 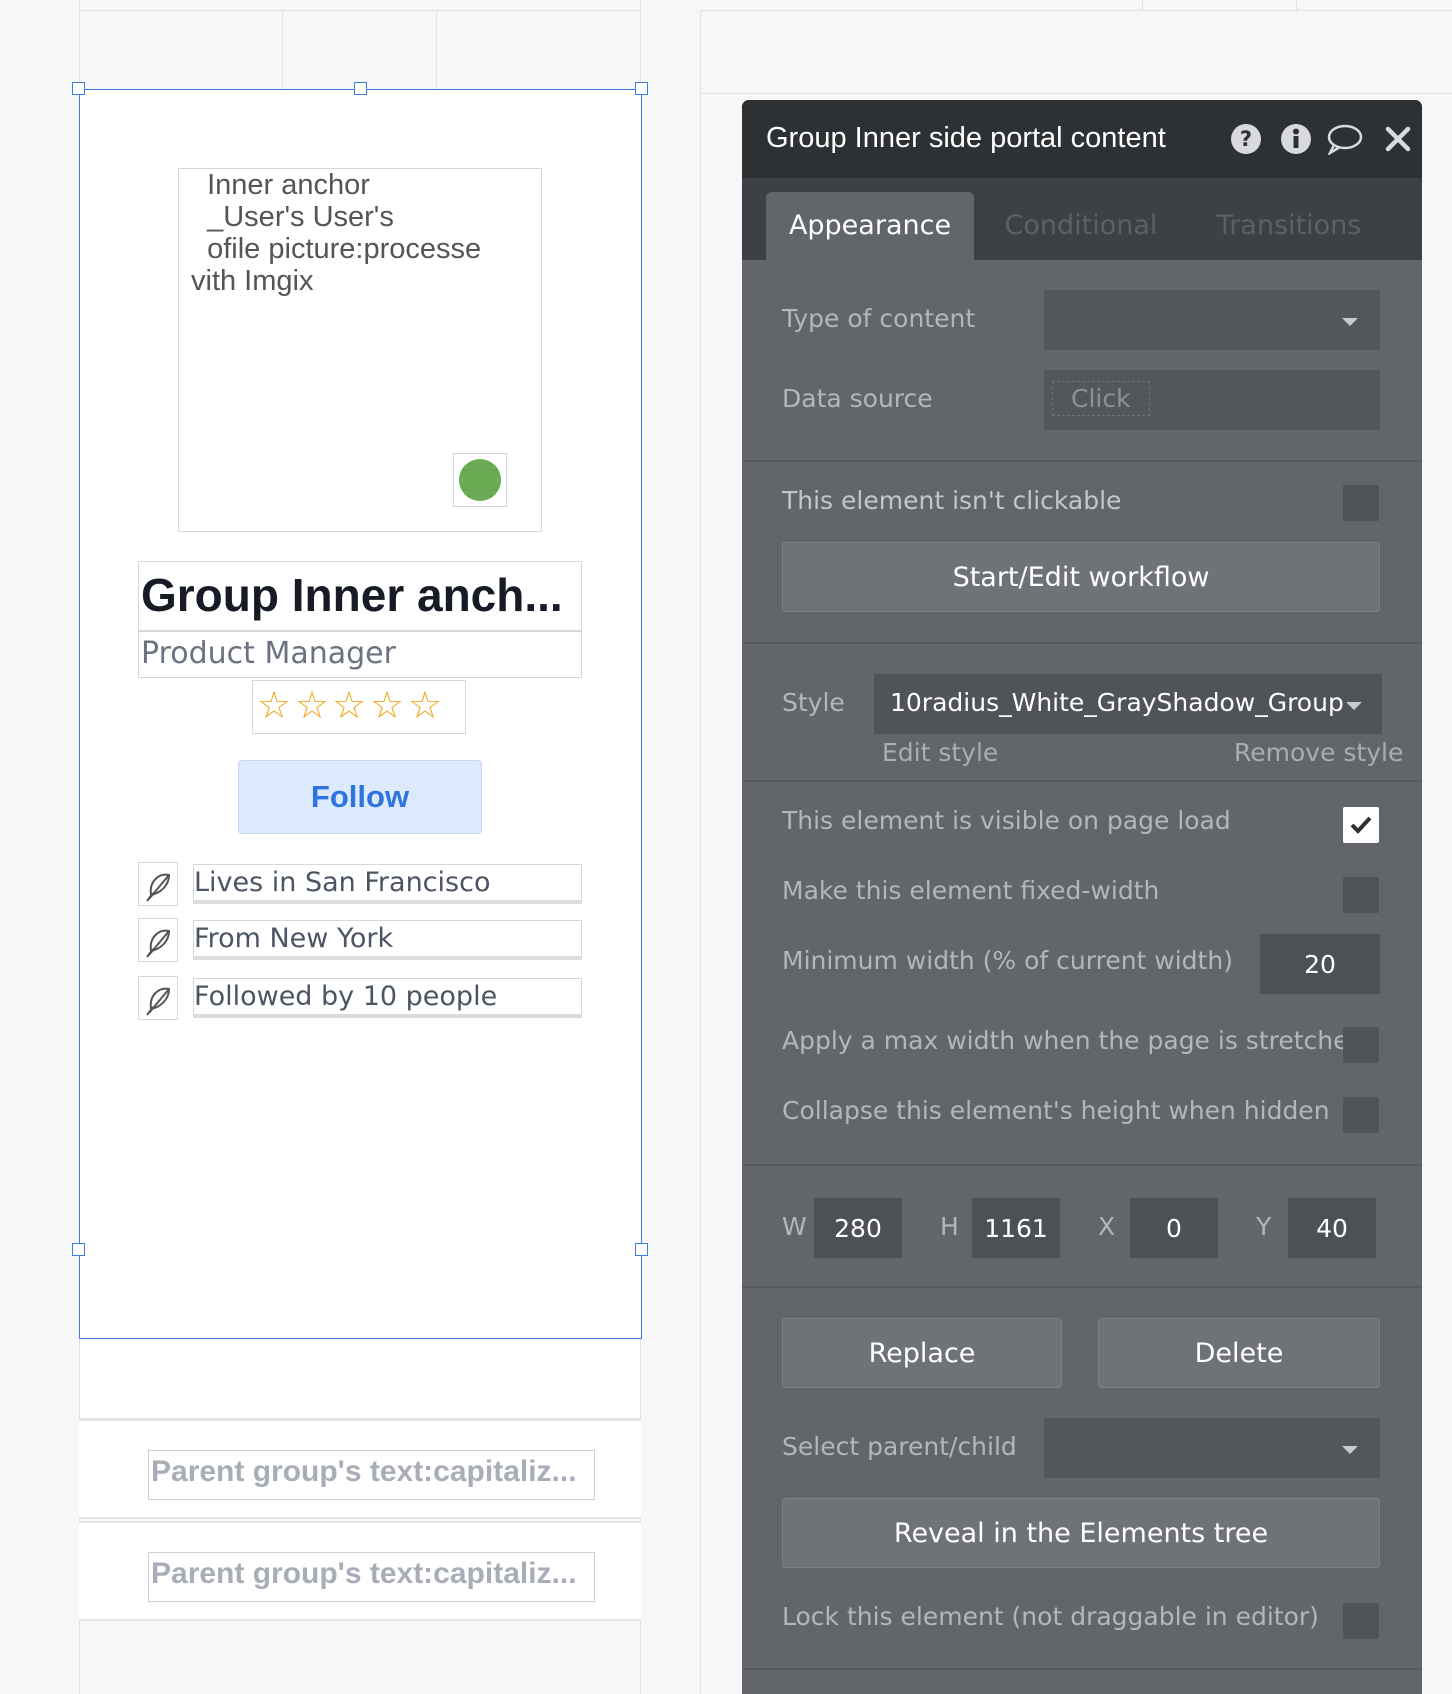 I want to click on rating-stars: ☆ ☆ ☆ ☆ ☆, so click(x=359, y=707).